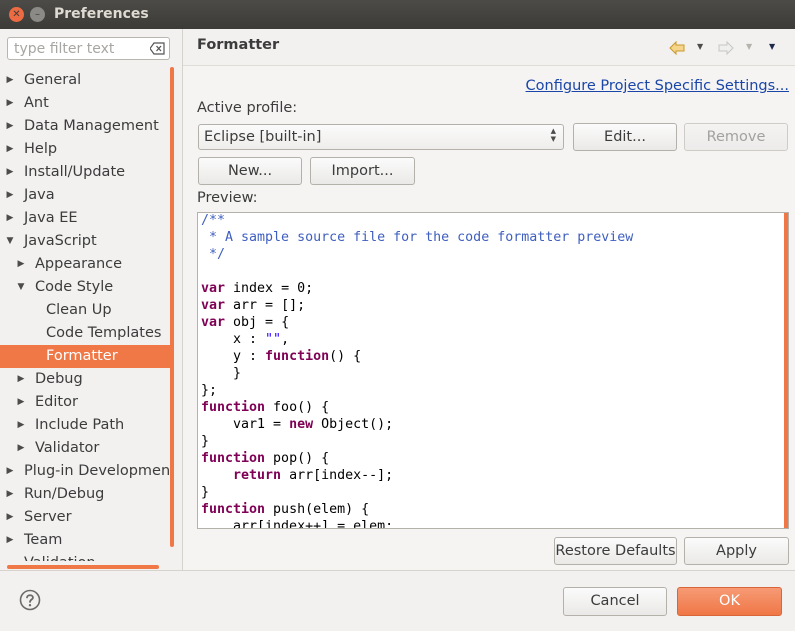 This screenshot has width=795, height=631. What do you see at coordinates (381, 137) in the screenshot?
I see `profile-select: Eclipse [built-in] ▲ ▼` at bounding box center [381, 137].